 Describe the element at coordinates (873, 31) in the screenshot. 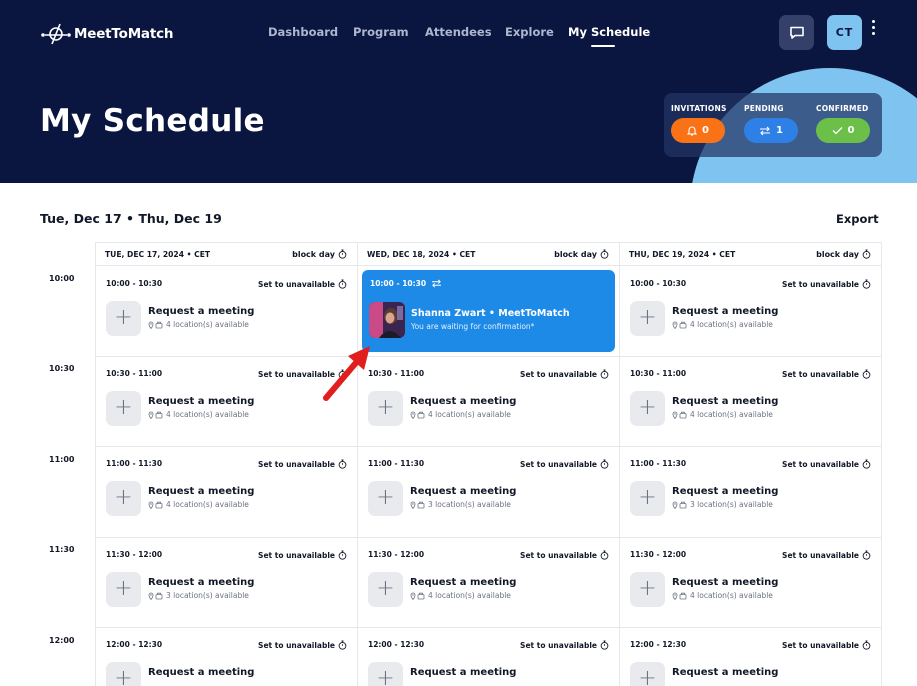

I see `kebab-menu-icon` at that location.